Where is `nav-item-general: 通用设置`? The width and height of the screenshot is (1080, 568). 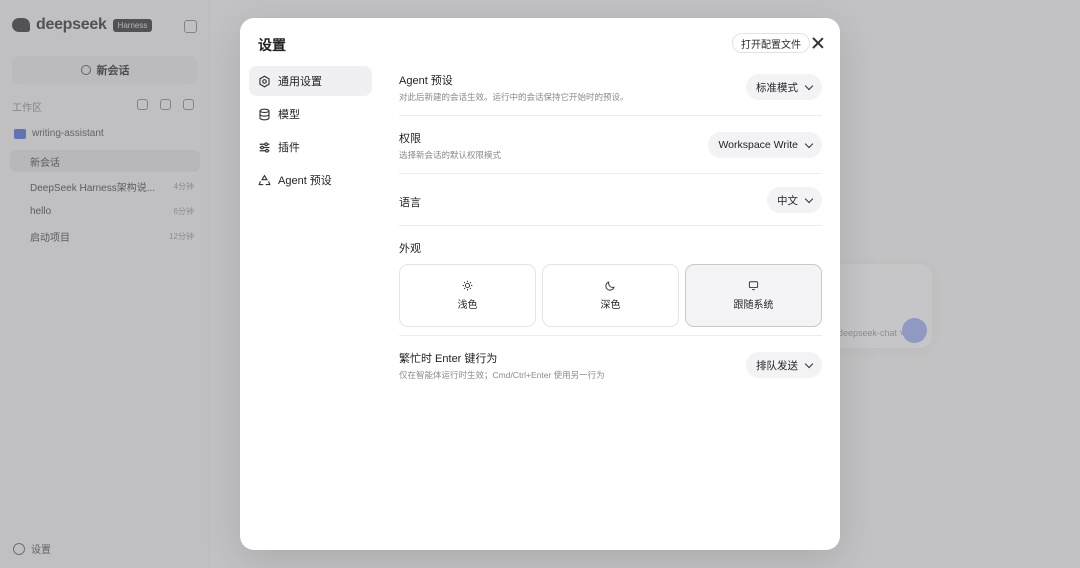
nav-item-general: 通用设置 is located at coordinates (310, 81).